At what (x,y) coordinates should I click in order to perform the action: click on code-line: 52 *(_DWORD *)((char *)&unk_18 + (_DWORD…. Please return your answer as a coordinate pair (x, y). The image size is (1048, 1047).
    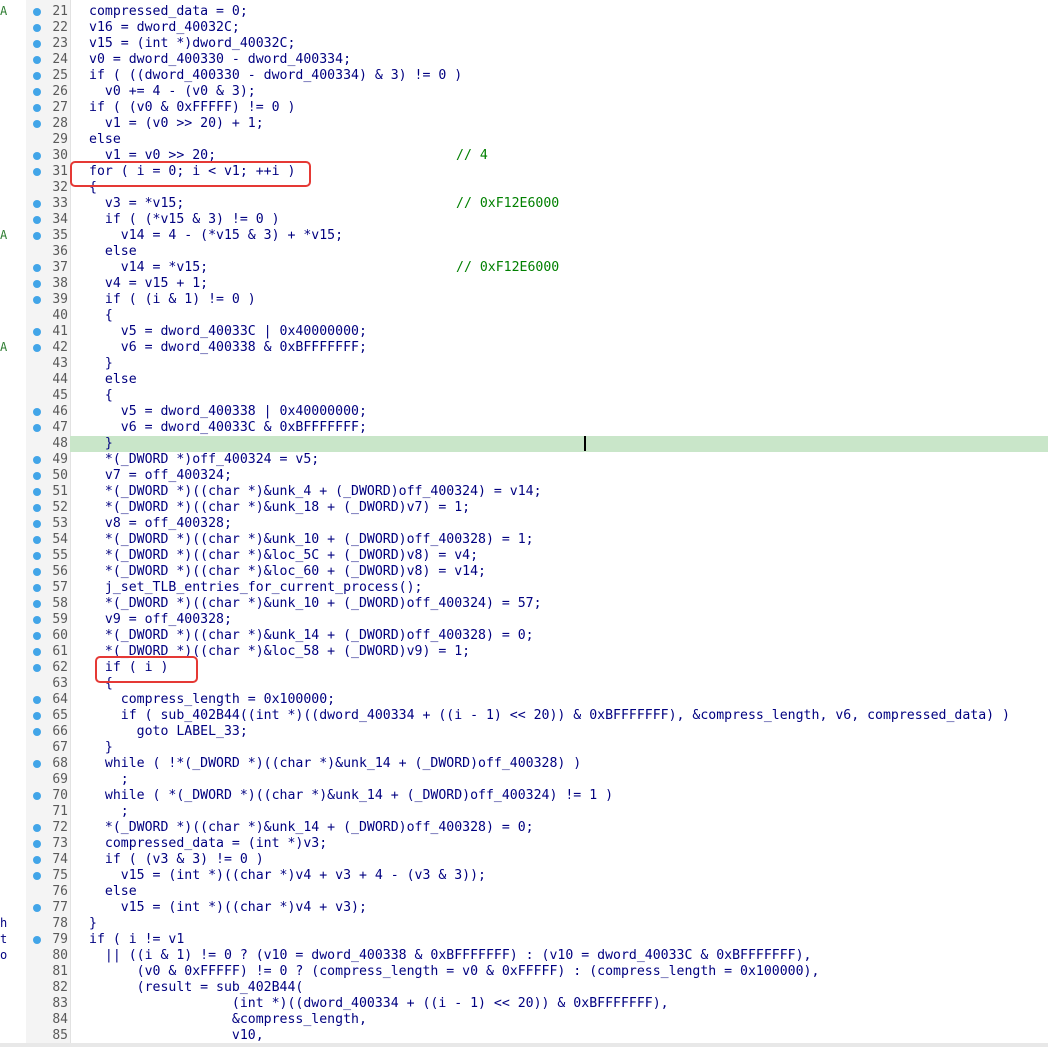
    Looking at the image, I should click on (524, 508).